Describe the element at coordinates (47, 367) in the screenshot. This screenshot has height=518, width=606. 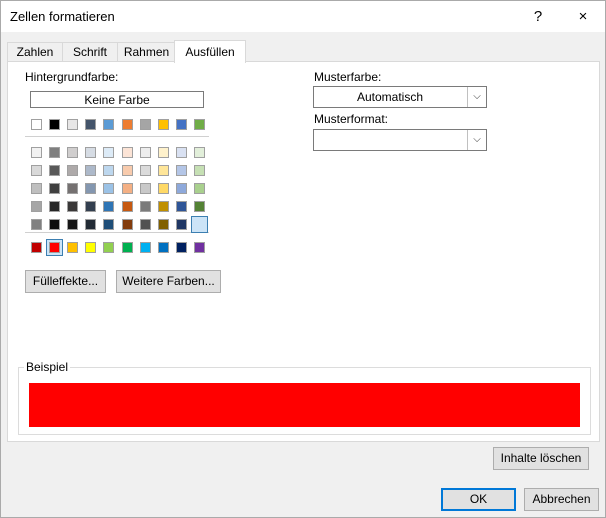
I see `sample-label: Beispiel` at that location.